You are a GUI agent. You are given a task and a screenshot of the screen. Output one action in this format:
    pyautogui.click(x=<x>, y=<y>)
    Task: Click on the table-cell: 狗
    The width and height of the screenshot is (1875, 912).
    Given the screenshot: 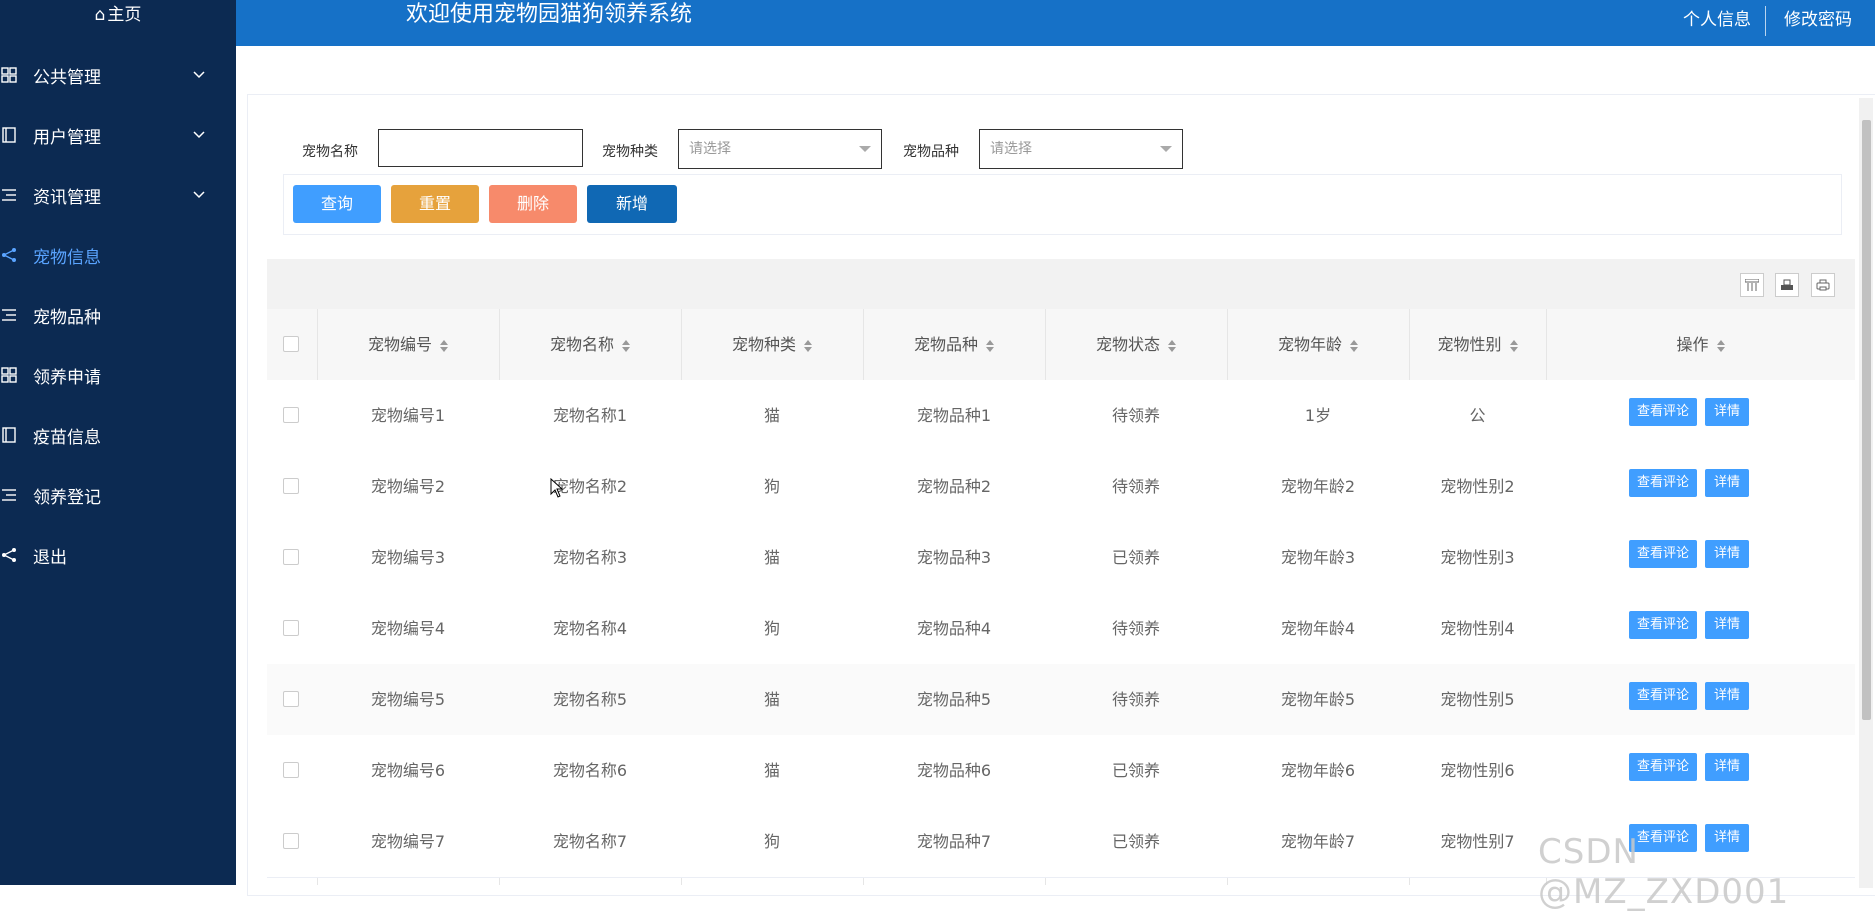 What is the action you would take?
    pyautogui.click(x=771, y=841)
    